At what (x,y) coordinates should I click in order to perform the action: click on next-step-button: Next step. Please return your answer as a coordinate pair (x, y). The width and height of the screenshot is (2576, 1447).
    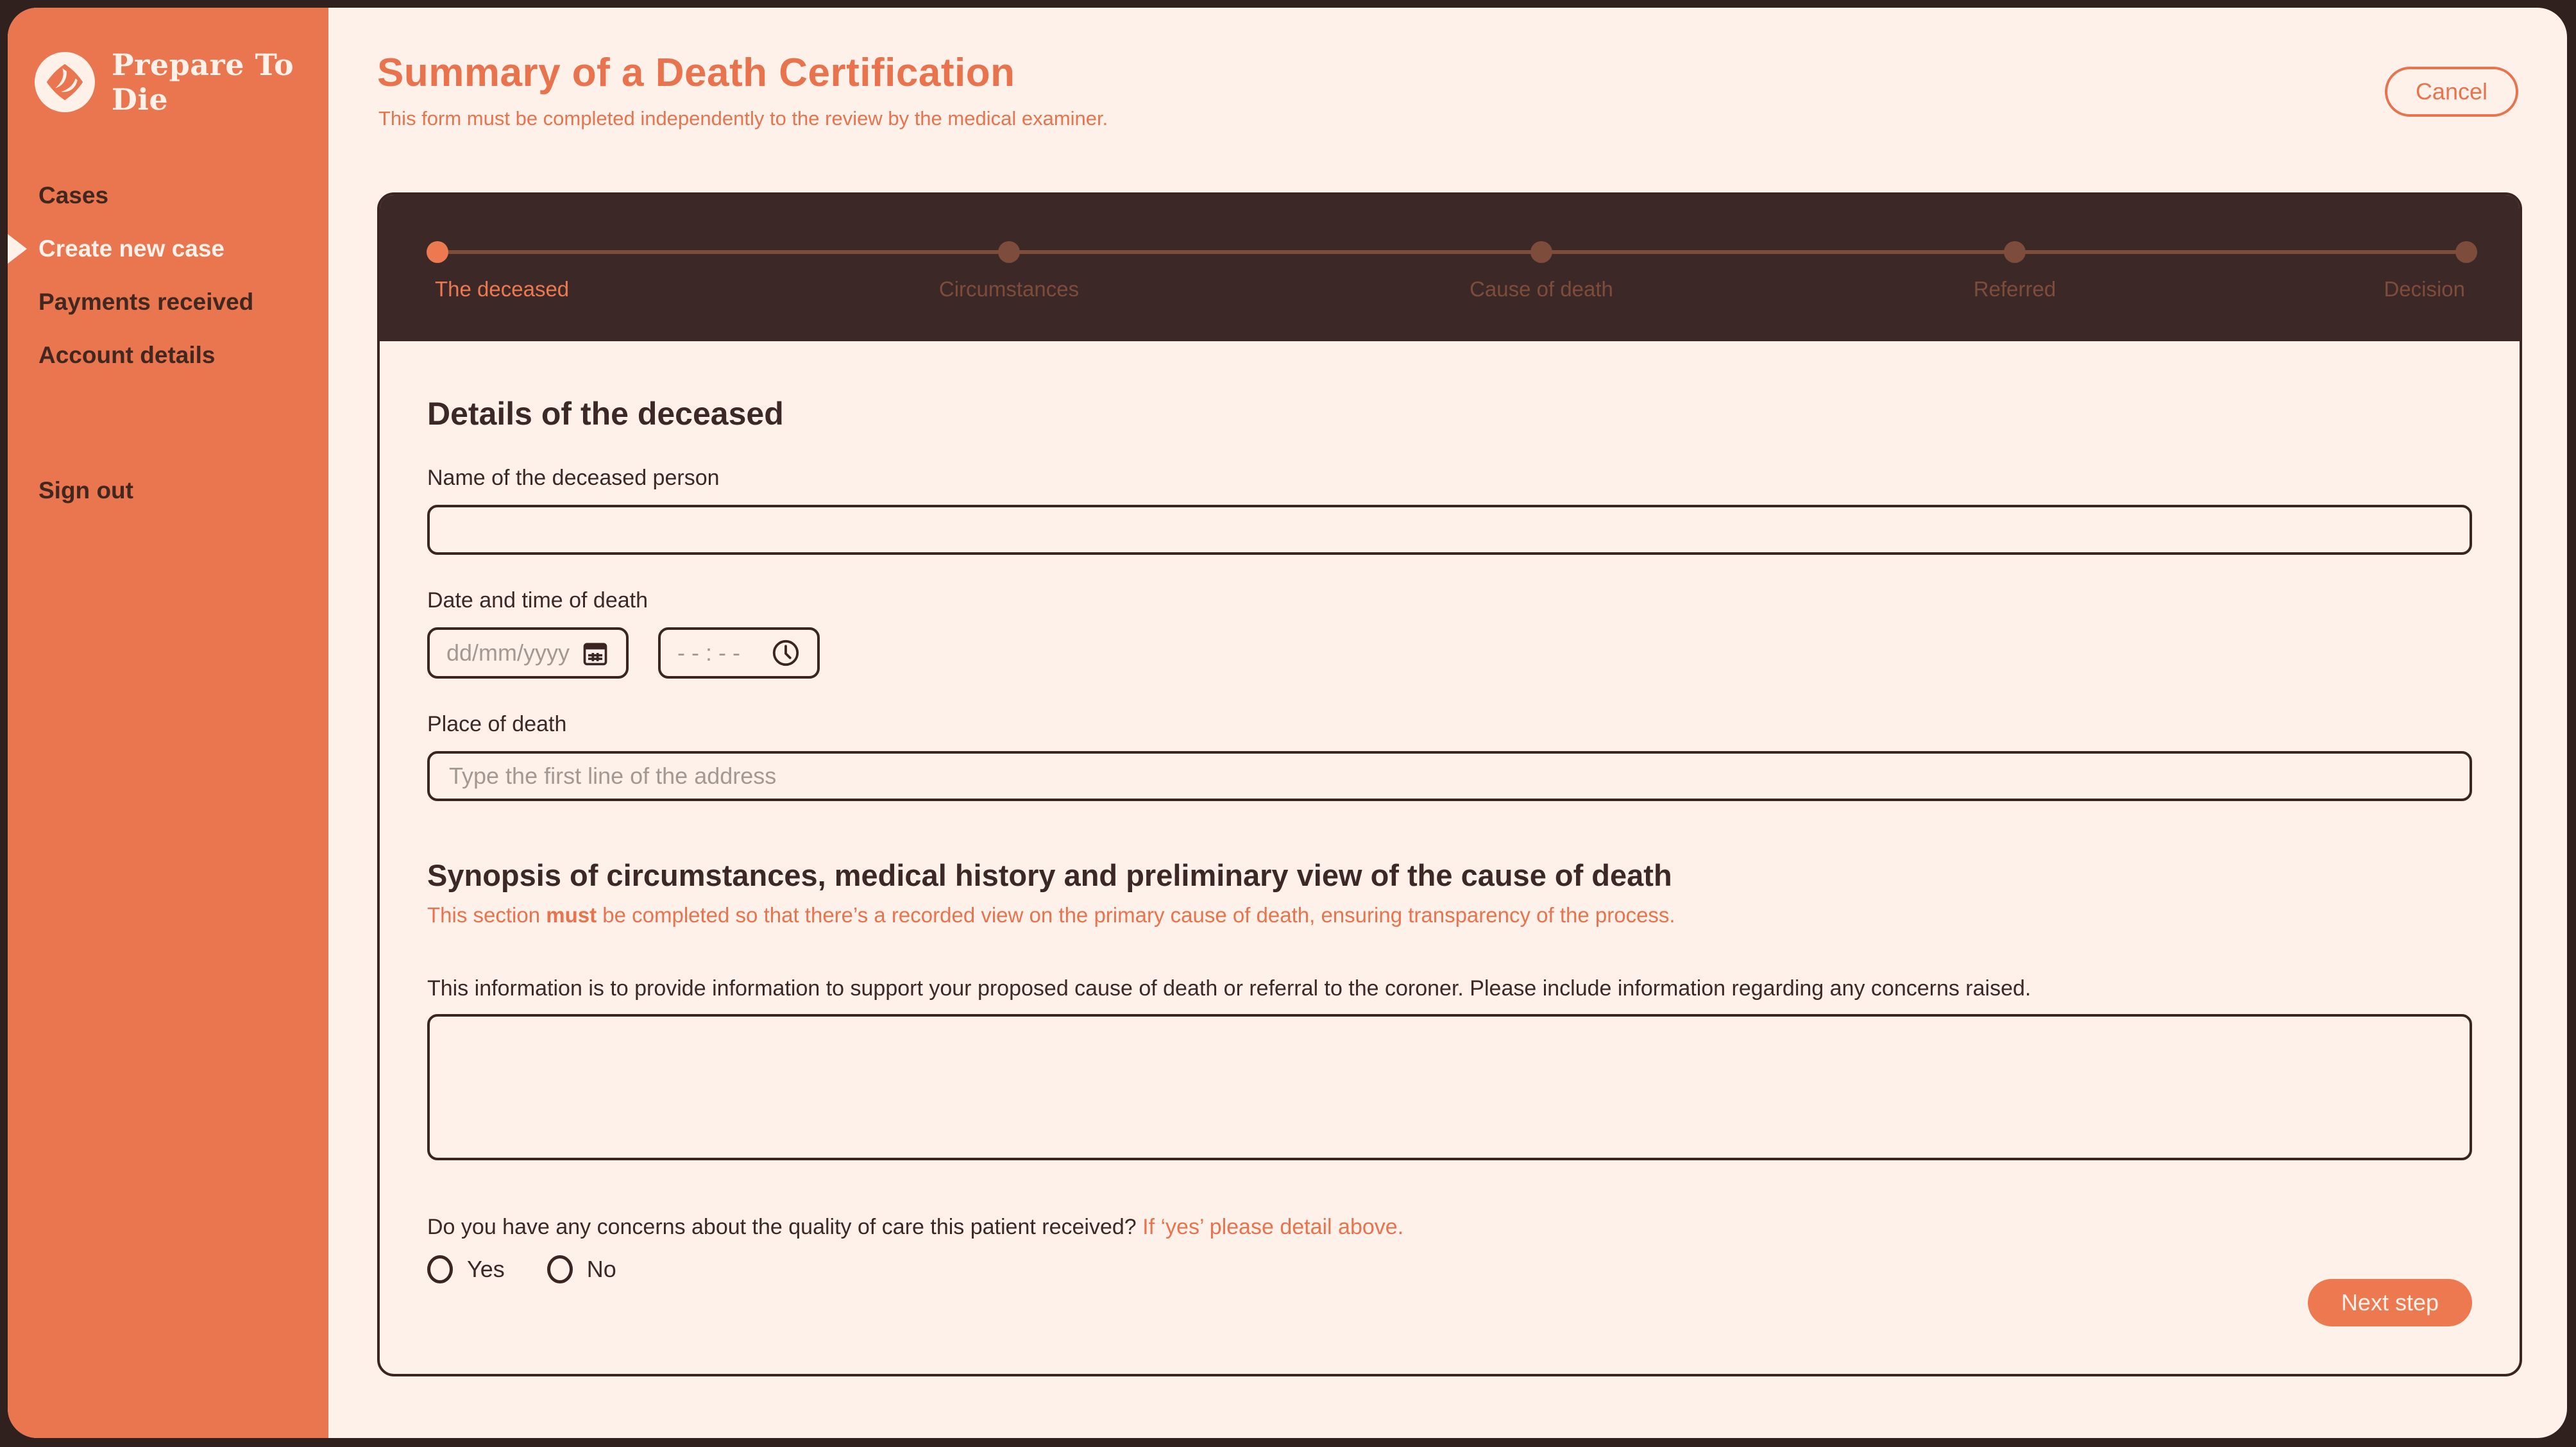
    Looking at the image, I should click on (2389, 1302).